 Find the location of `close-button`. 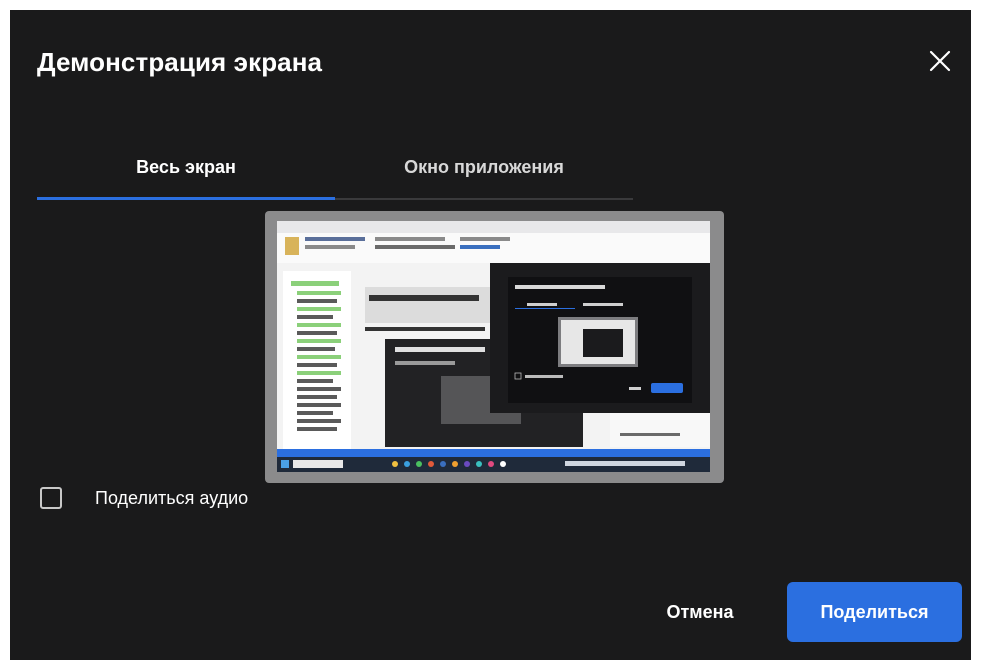

close-button is located at coordinates (940, 61).